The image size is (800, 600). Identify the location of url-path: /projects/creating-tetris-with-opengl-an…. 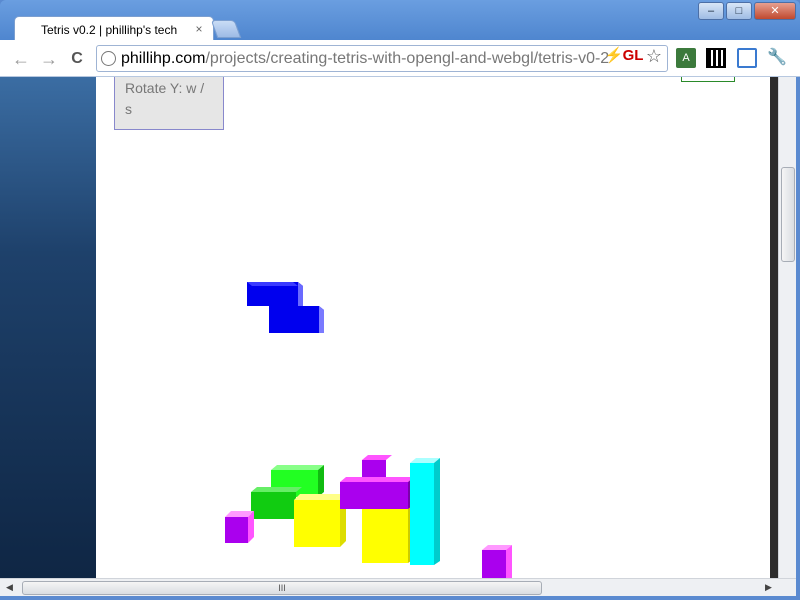
(407, 58).